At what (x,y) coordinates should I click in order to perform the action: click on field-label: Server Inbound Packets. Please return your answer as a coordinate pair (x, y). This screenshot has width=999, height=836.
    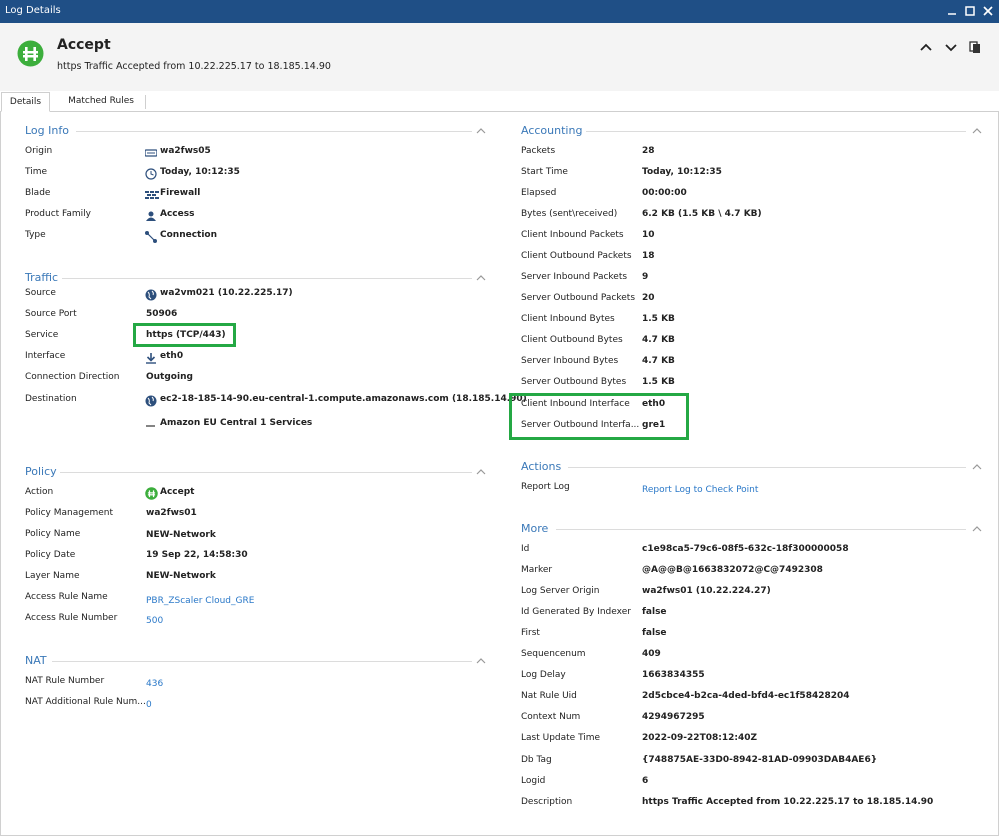
    Looking at the image, I should click on (574, 277).